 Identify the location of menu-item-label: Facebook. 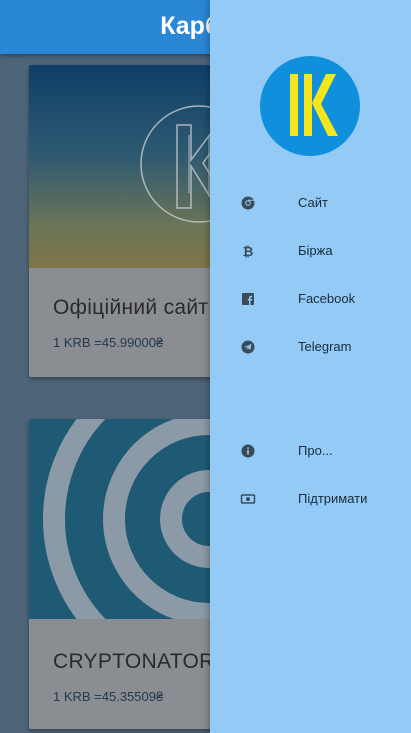
(327, 298).